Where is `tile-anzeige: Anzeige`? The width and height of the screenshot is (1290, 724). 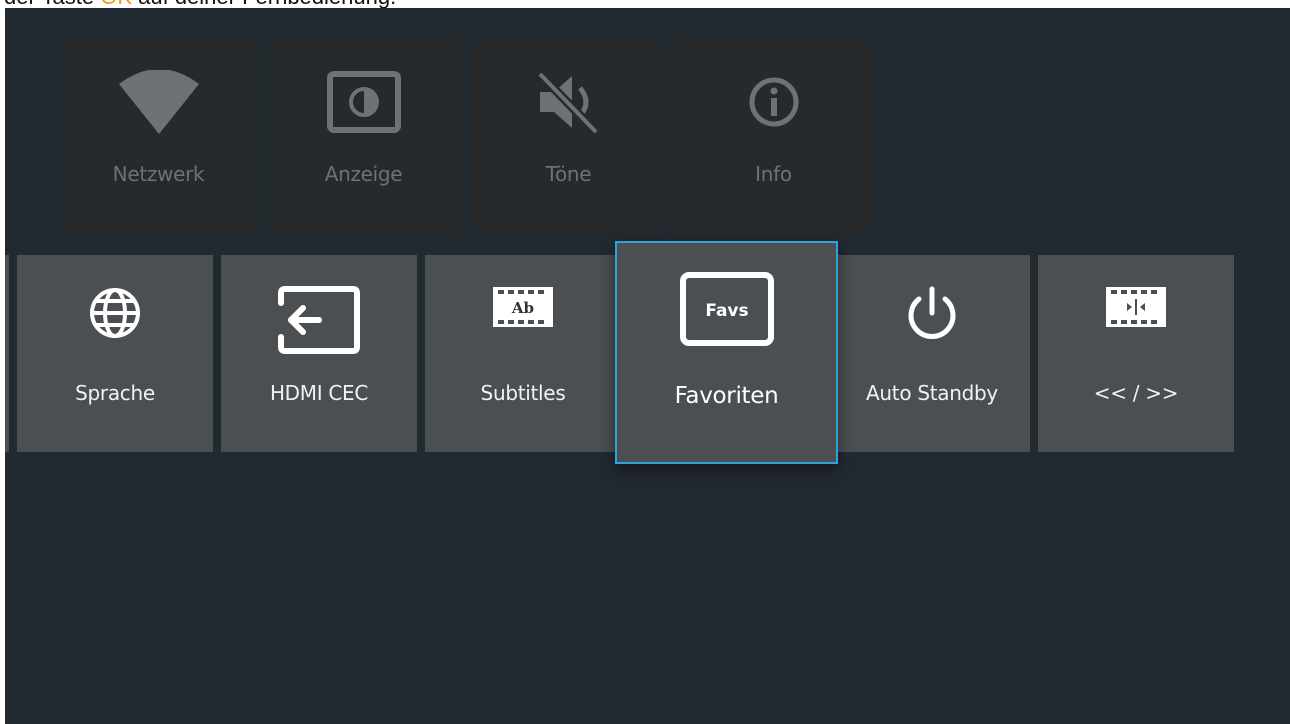
tile-anzeige: Anzeige is located at coordinates (363, 136).